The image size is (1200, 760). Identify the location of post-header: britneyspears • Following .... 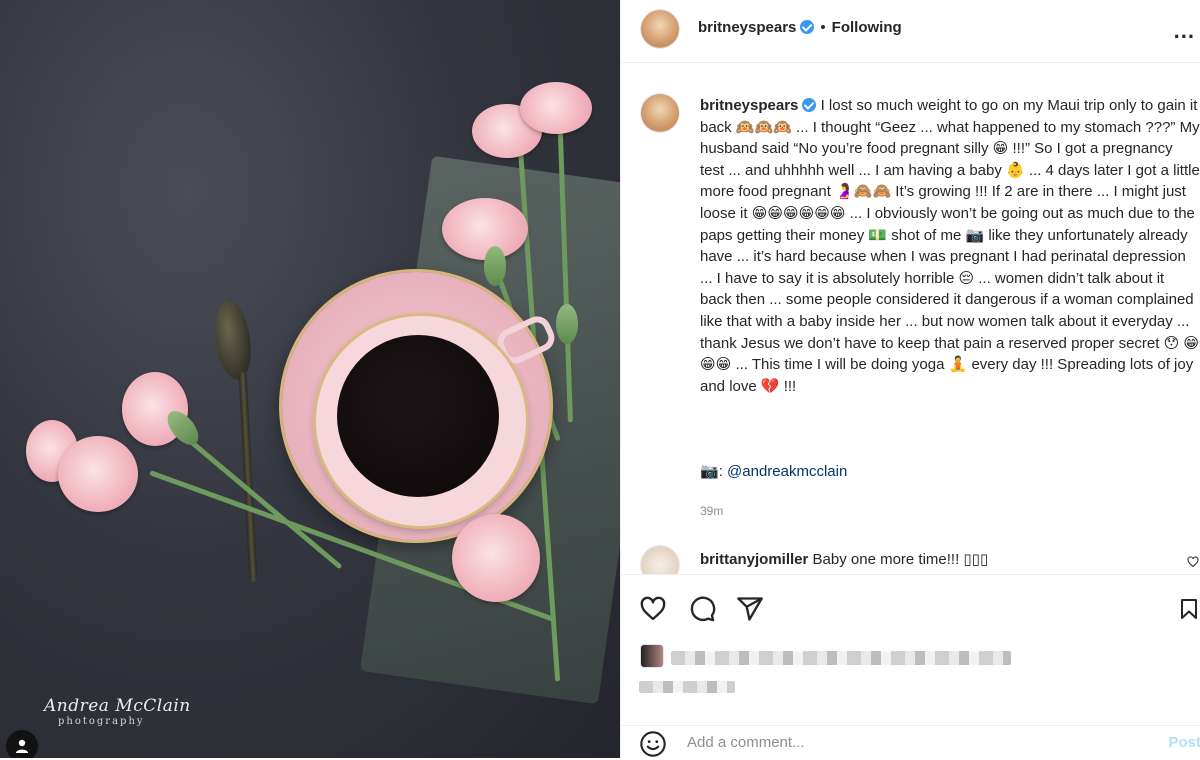
(910, 31).